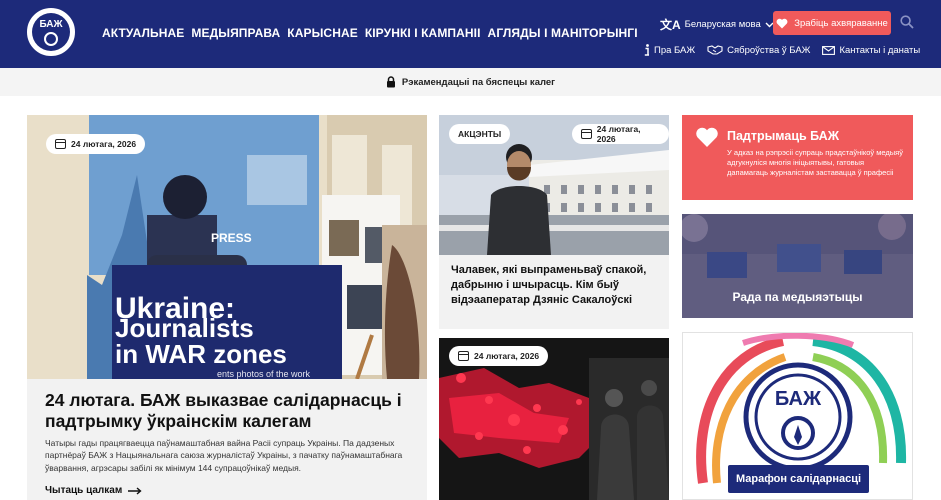  Describe the element at coordinates (390, 82) in the screenshot. I see `lock-icon` at that location.